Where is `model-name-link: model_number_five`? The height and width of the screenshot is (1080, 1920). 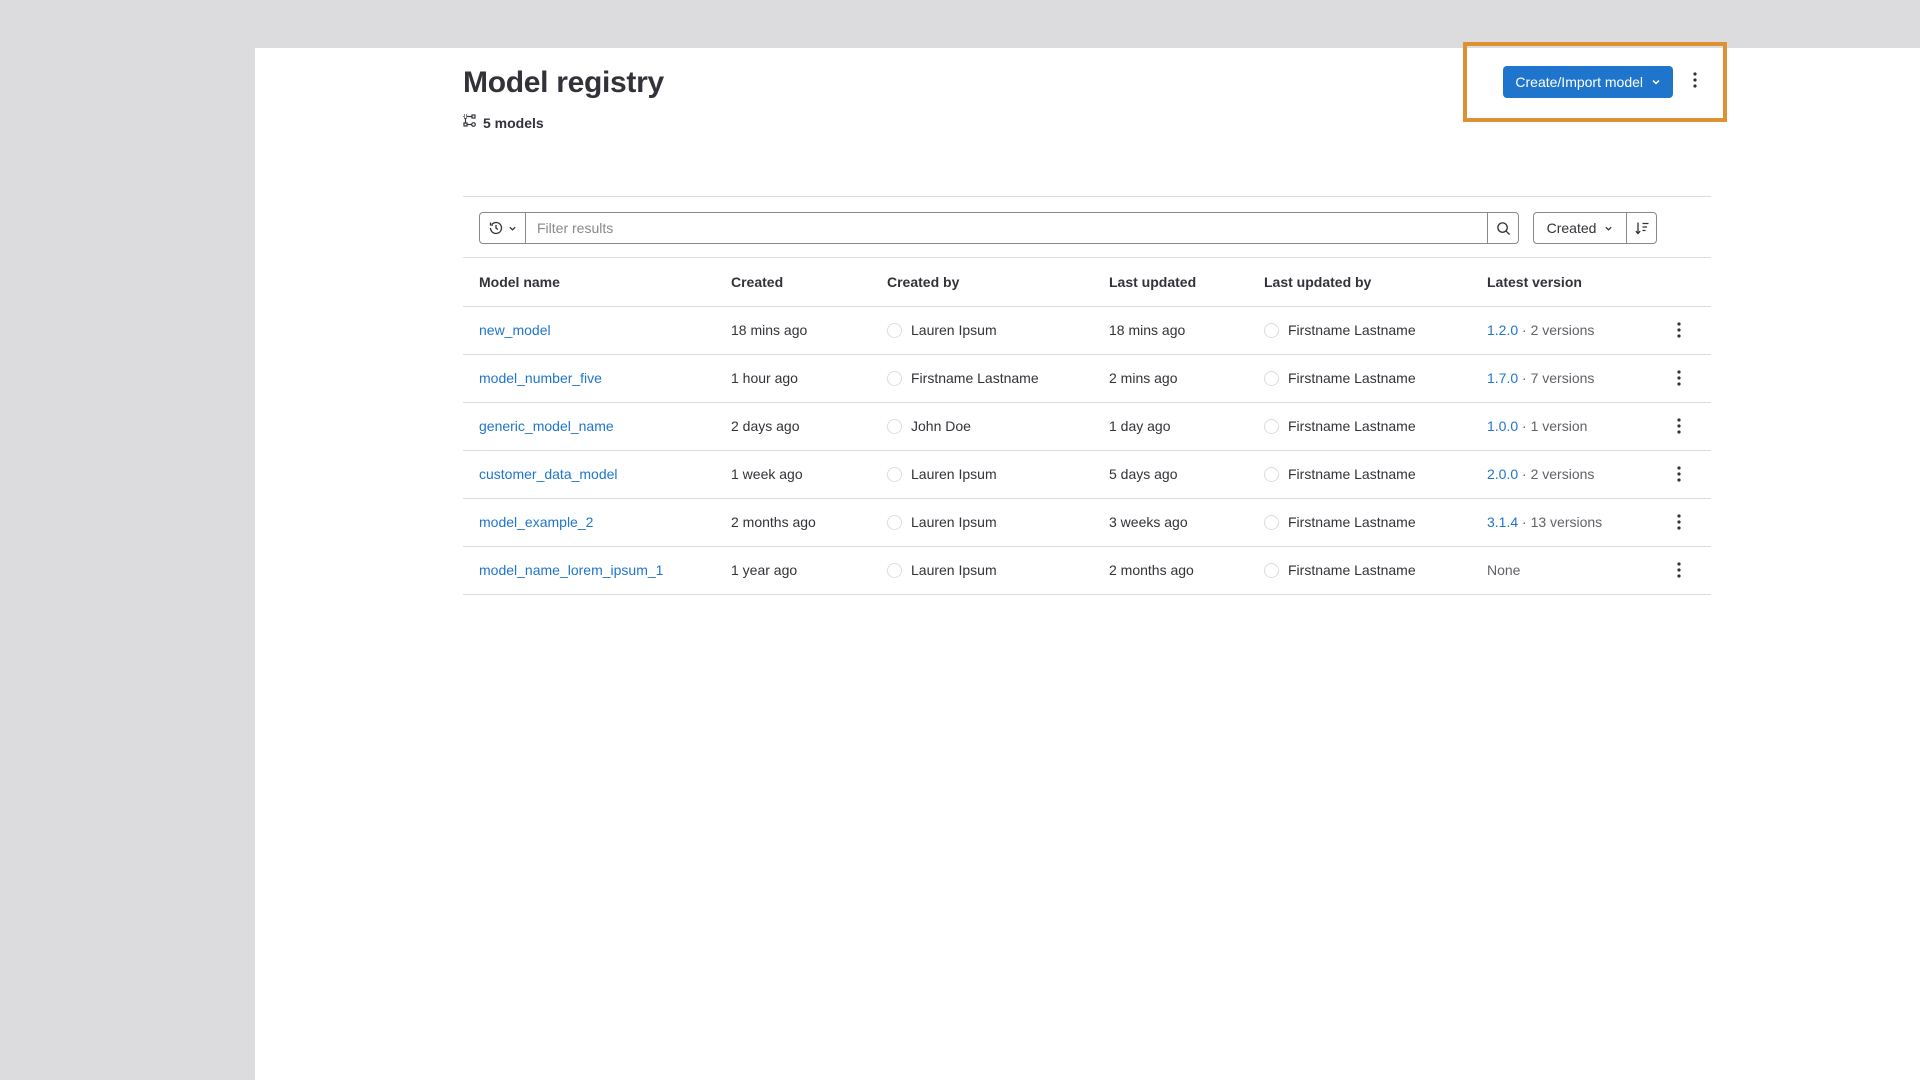 model-name-link: model_number_five is located at coordinates (540, 378).